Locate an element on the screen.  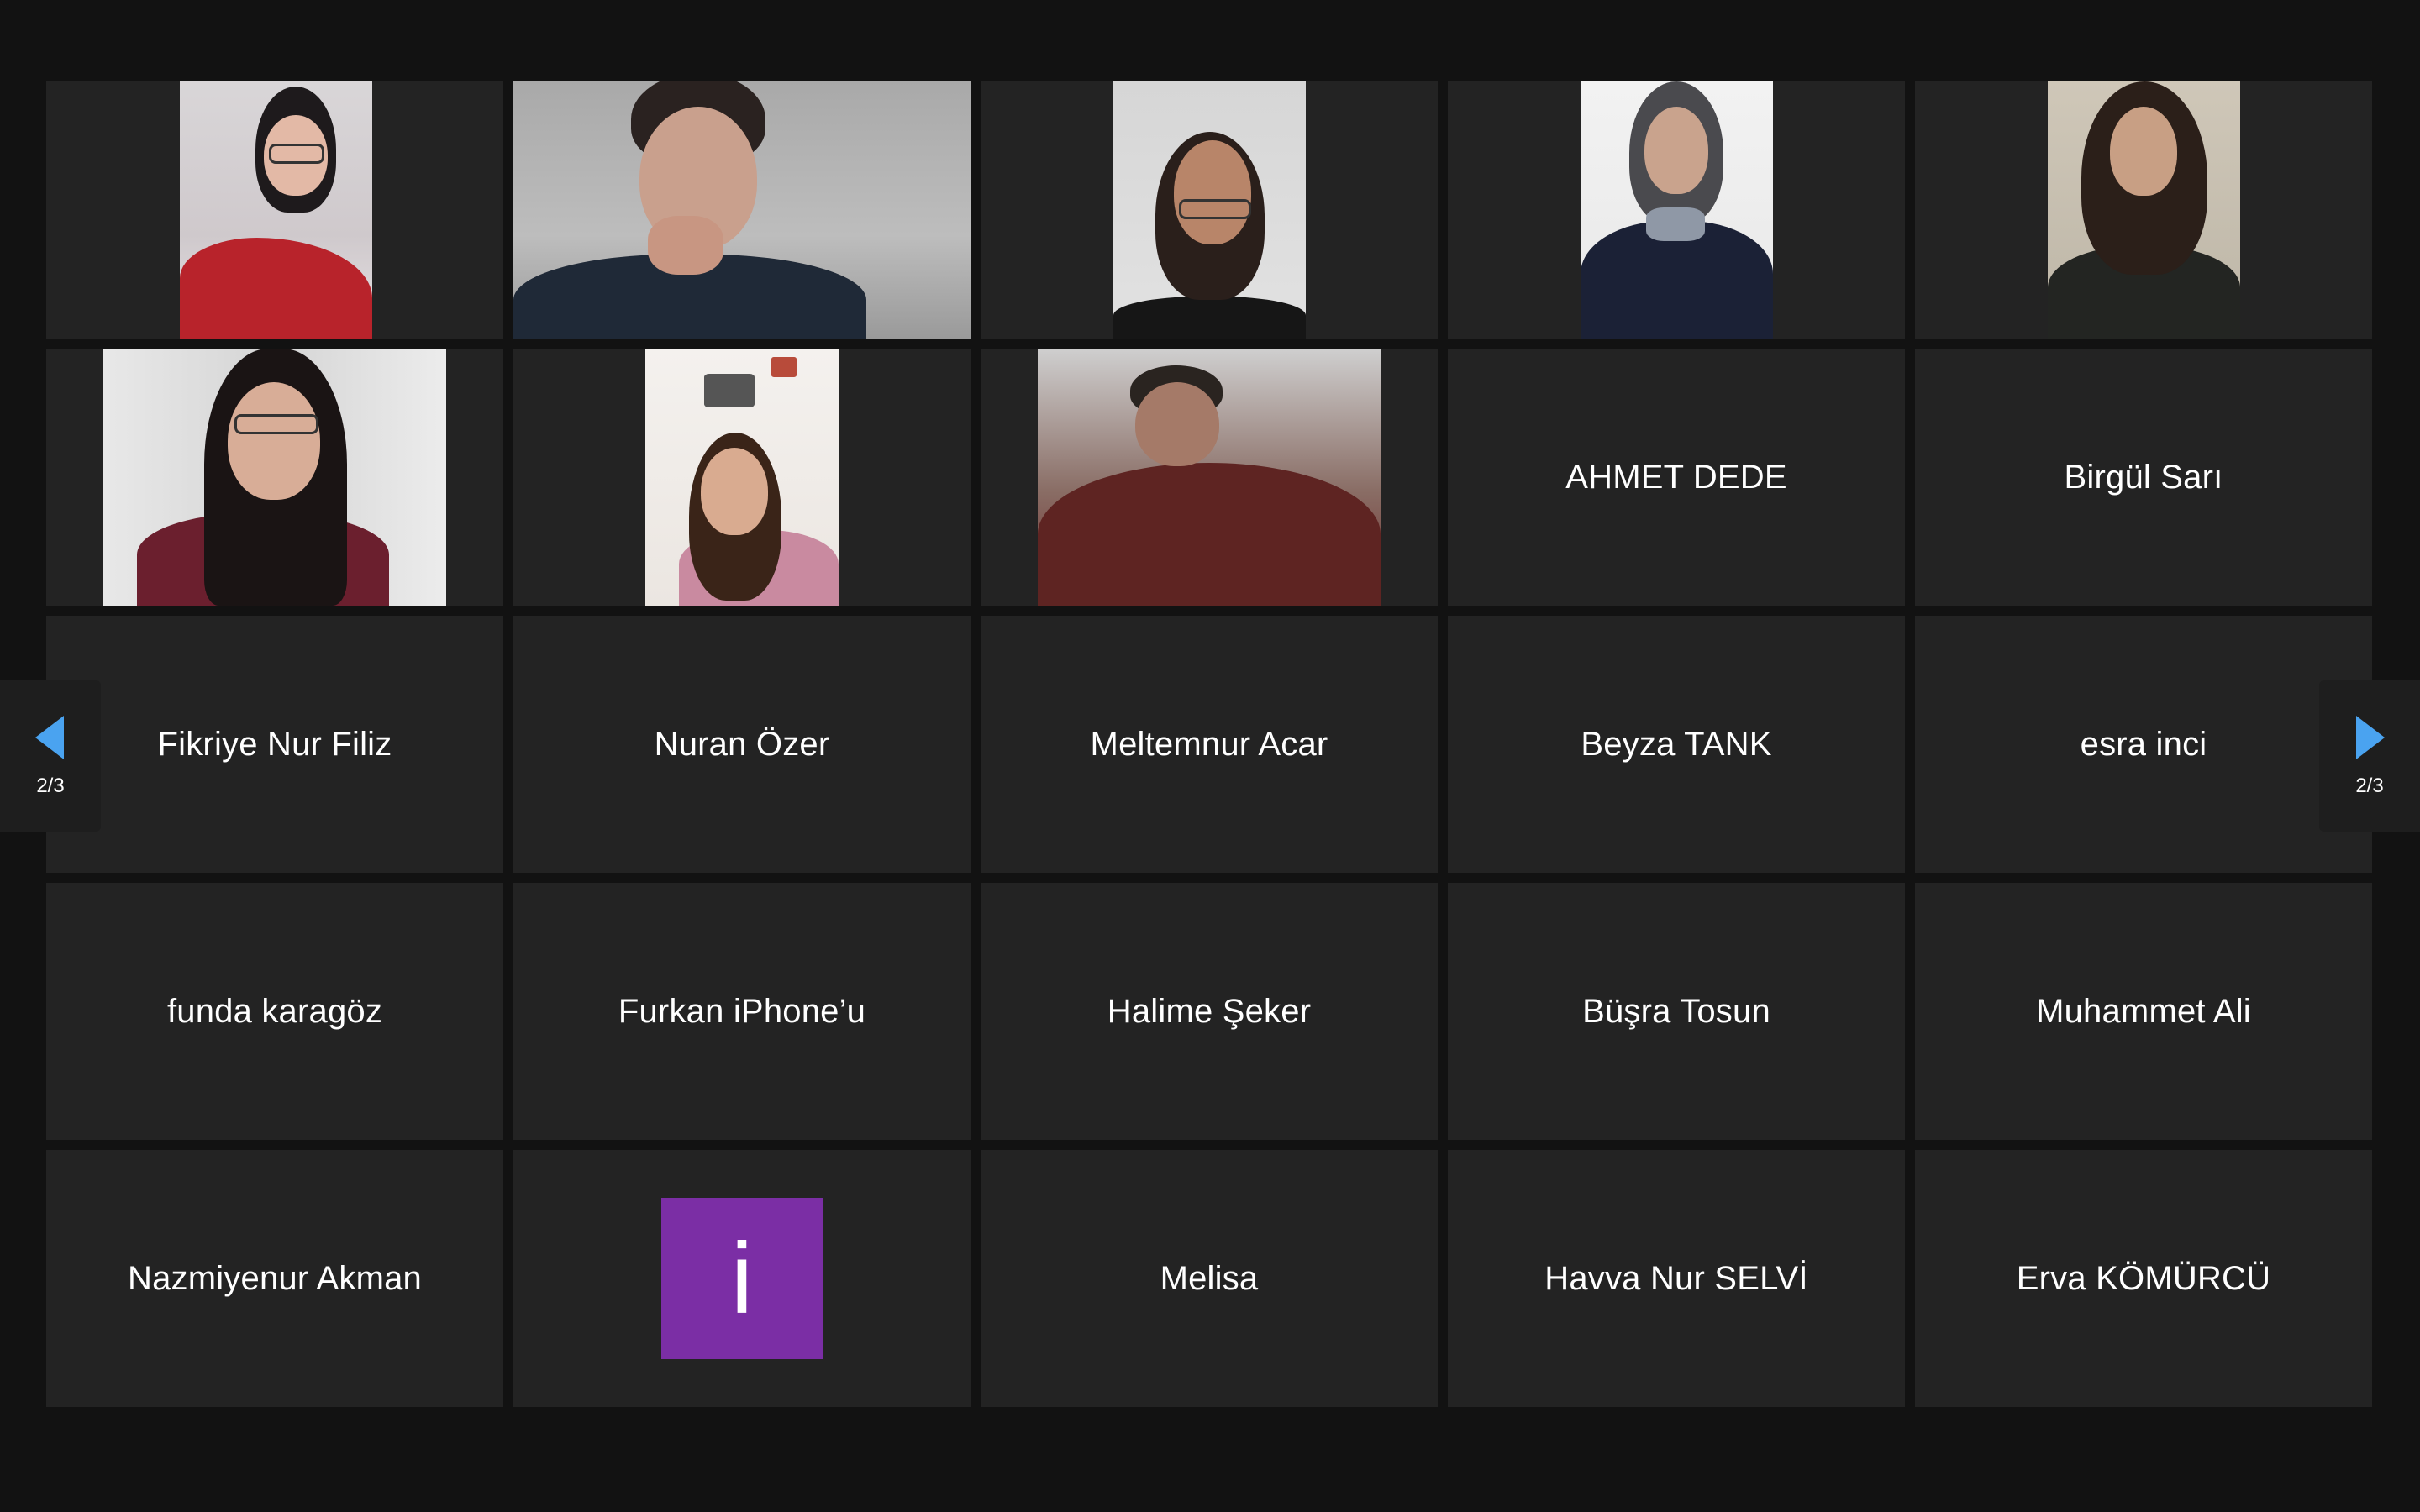
next-page-button: 2/3 is located at coordinates (2369, 756).